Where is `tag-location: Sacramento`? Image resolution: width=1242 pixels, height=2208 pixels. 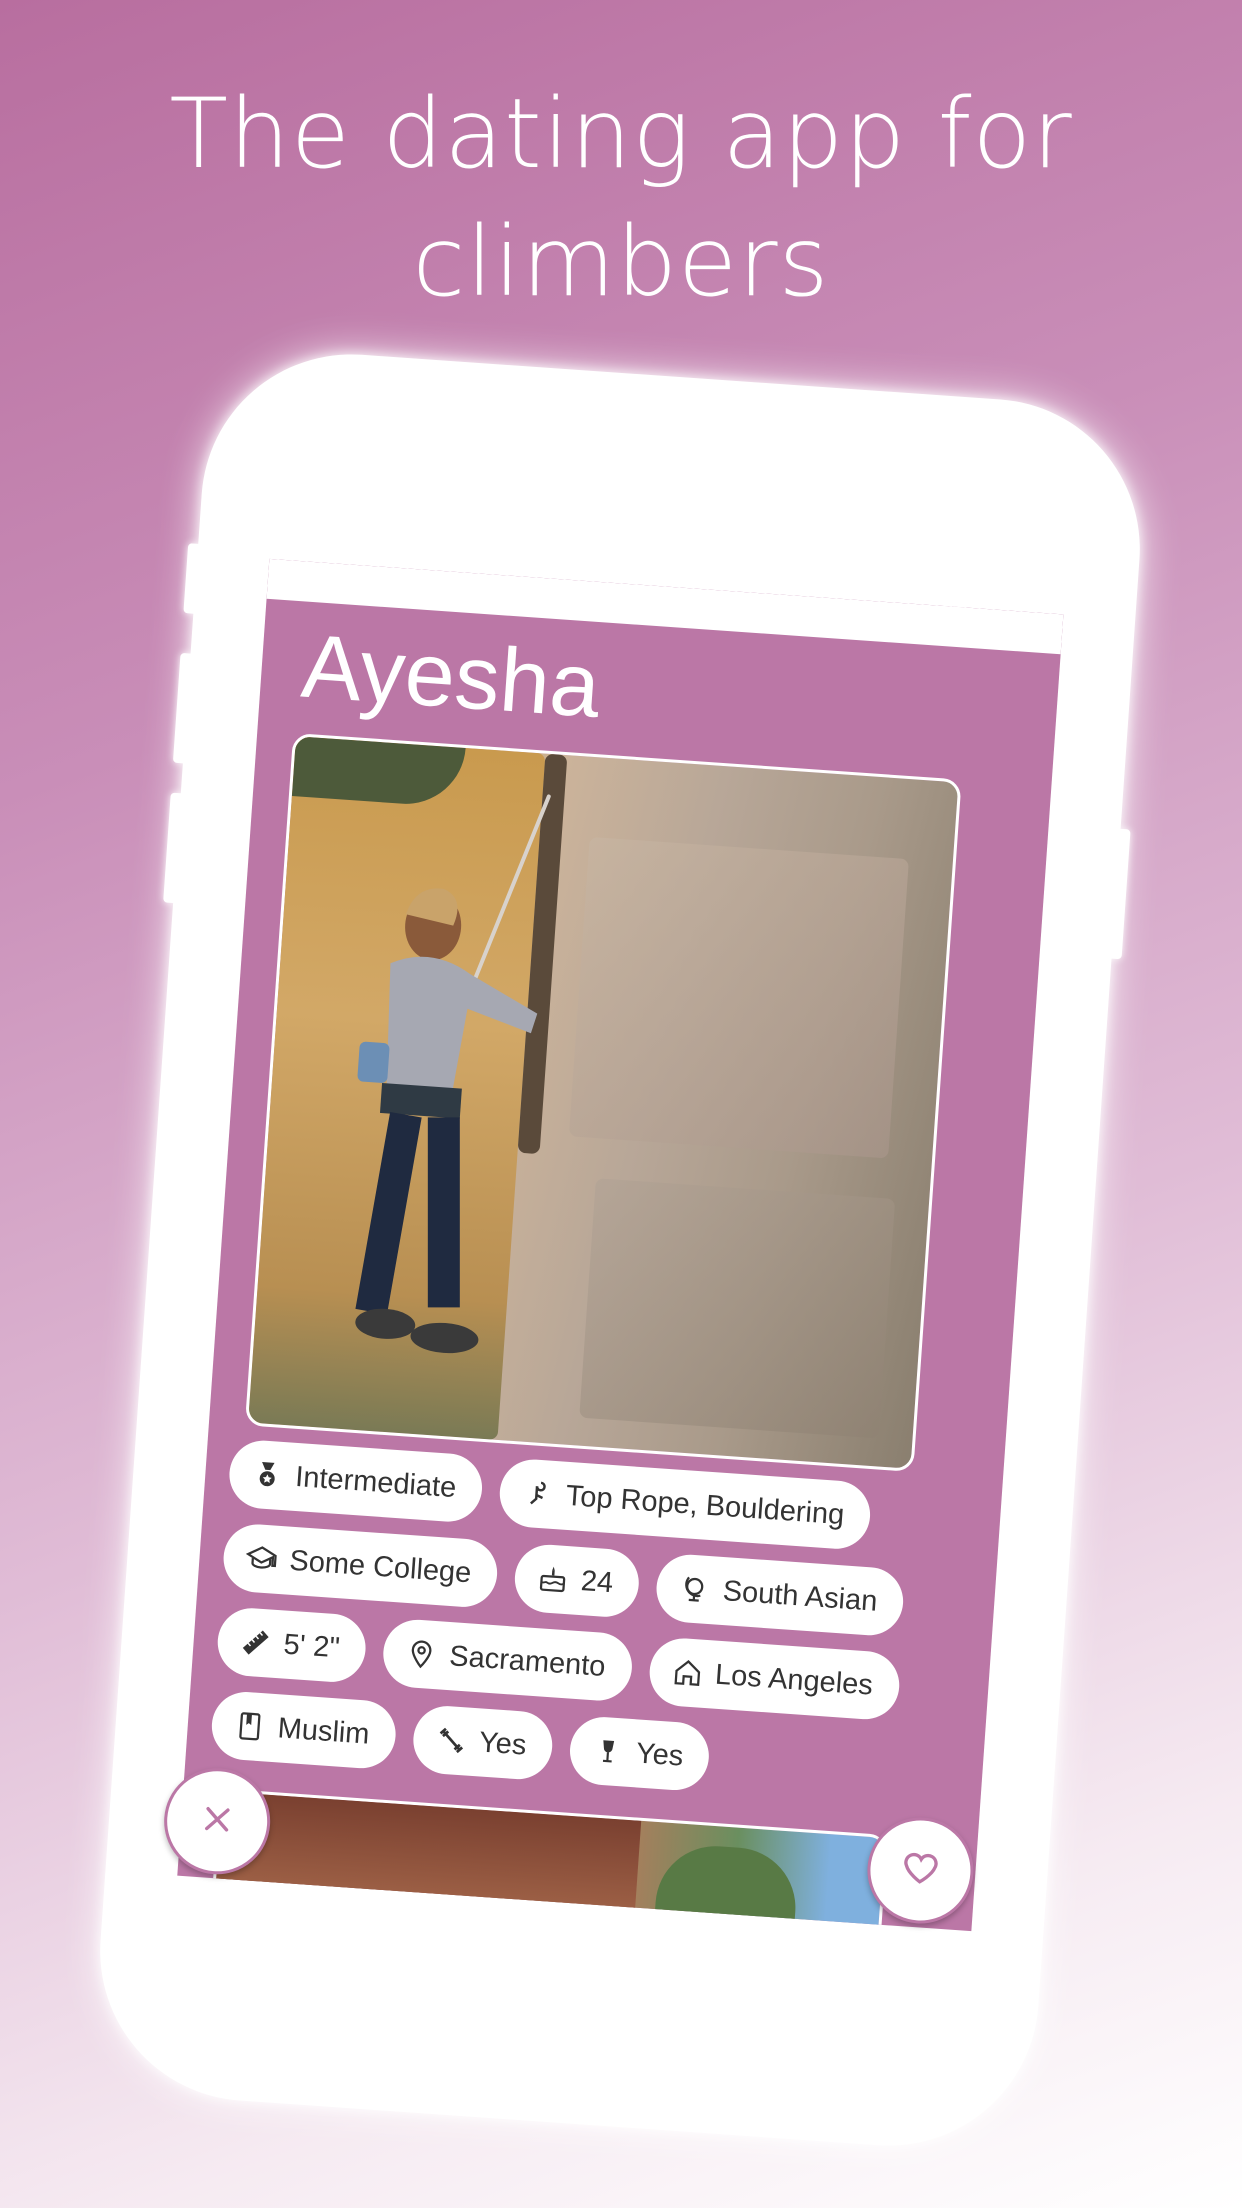 tag-location: Sacramento is located at coordinates (507, 1660).